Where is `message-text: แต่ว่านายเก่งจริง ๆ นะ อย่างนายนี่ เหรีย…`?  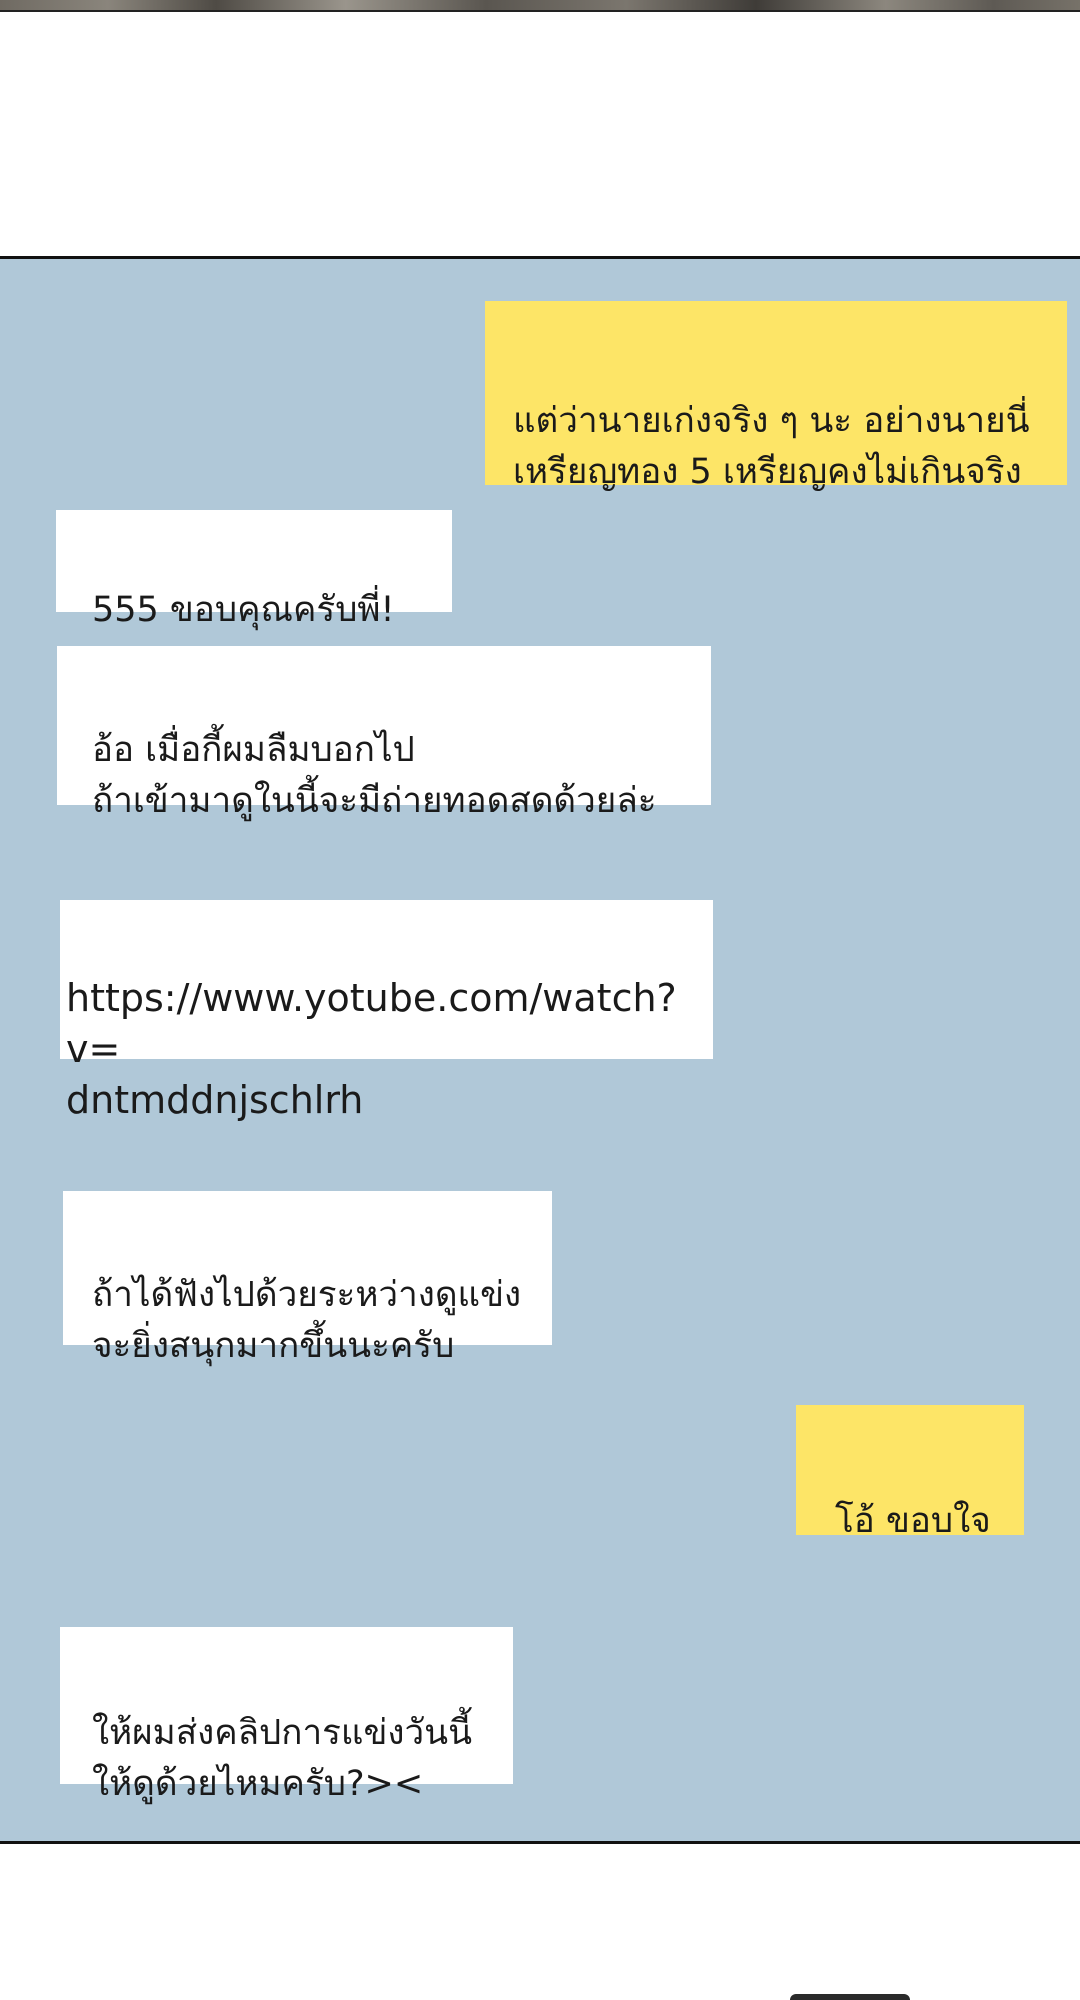
message-text: แต่ว่านายเก่งจริง ๆ นะ อย่างนายนี่ เหรีย… is located at coordinates (771, 446).